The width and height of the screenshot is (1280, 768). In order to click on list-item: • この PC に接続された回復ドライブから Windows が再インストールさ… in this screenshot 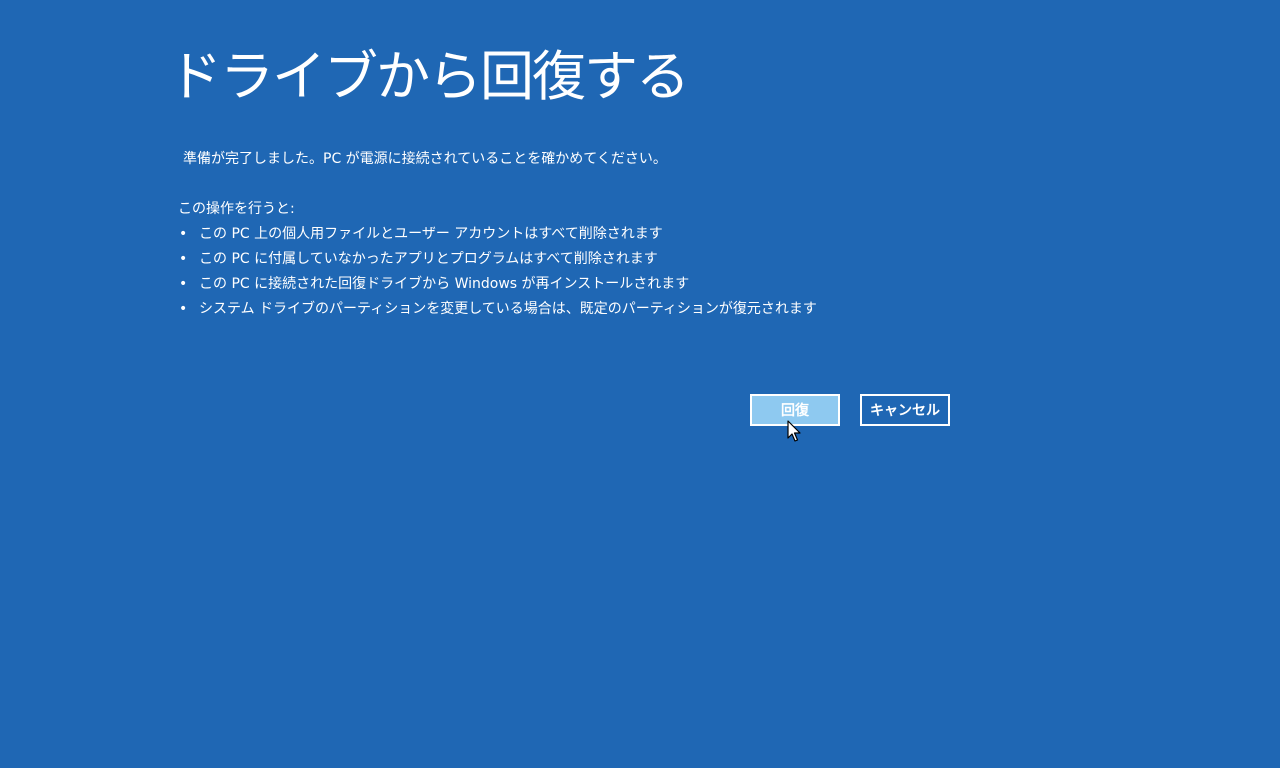, I will do `click(497, 286)`.